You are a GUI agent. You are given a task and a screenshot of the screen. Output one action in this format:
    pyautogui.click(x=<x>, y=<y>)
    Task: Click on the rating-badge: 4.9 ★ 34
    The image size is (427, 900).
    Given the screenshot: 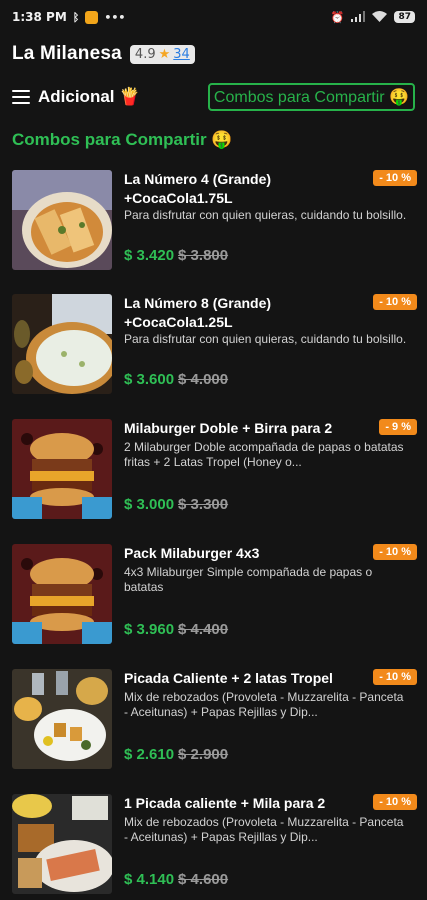 What is the action you would take?
    pyautogui.click(x=162, y=54)
    